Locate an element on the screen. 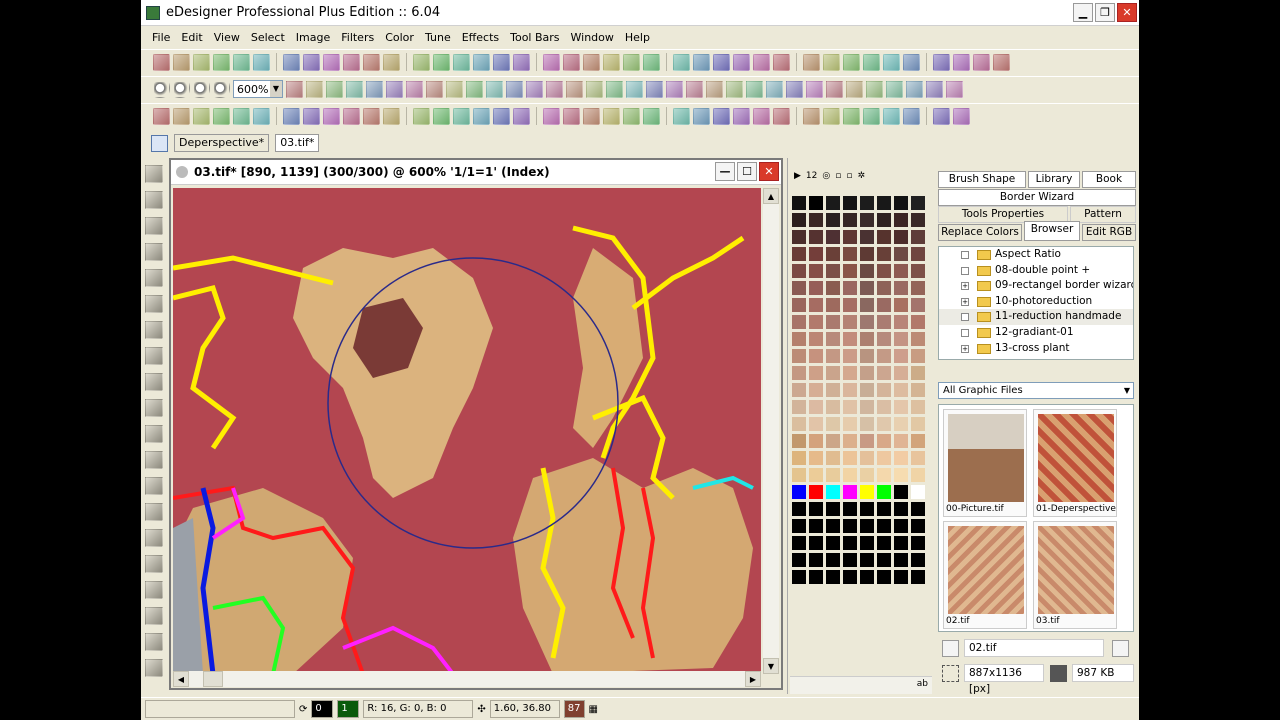 The height and width of the screenshot is (720, 1280). palette-scrollbar: ab is located at coordinates (861, 685).